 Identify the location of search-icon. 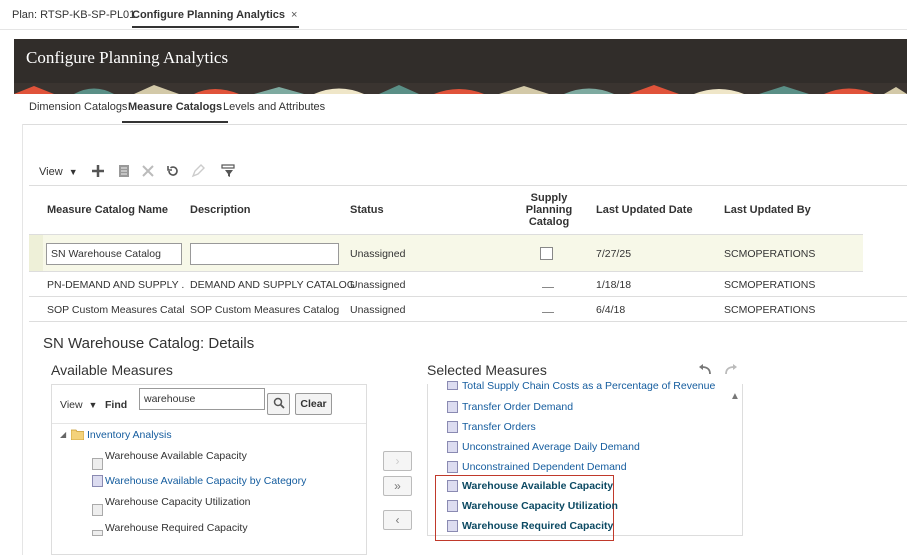
(279, 403).